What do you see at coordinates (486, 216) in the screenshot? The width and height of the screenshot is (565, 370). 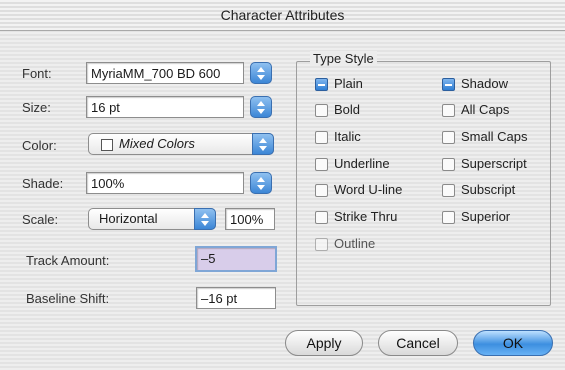 I see `superior-label: Superior` at bounding box center [486, 216].